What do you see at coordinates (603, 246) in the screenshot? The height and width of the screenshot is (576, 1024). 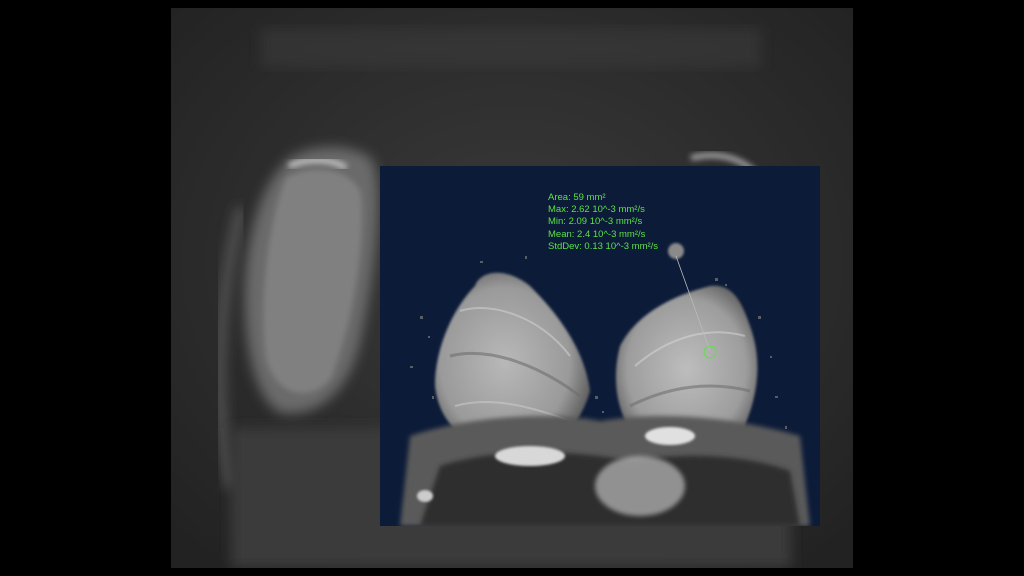 I see `roi-stddev-label: StdDev: 0.13 10^-3 mm²/s` at bounding box center [603, 246].